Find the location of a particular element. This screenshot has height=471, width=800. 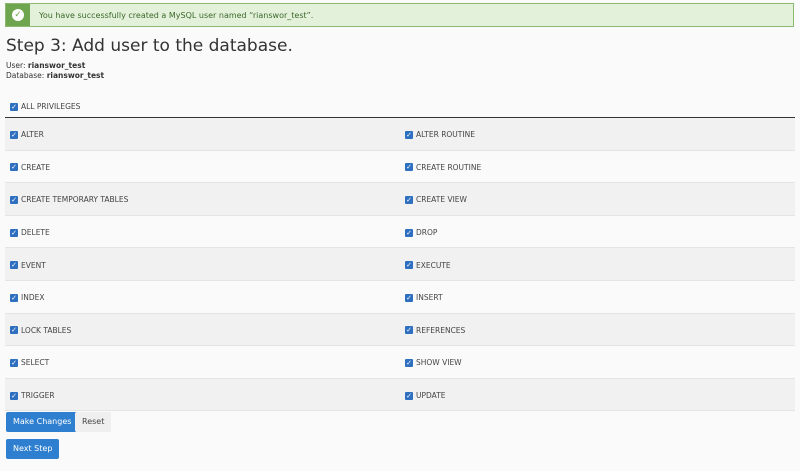

check-circle-icon: ✓ is located at coordinates (18, 15).